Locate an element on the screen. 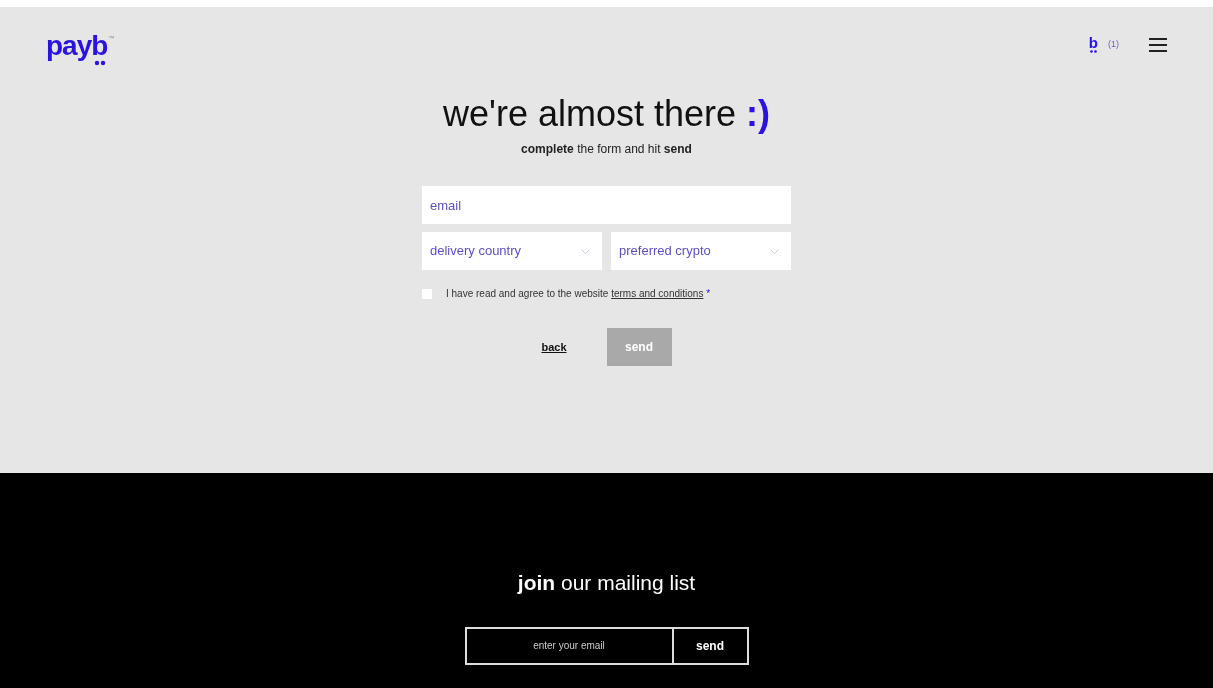  menu-icon is located at coordinates (1158, 44).